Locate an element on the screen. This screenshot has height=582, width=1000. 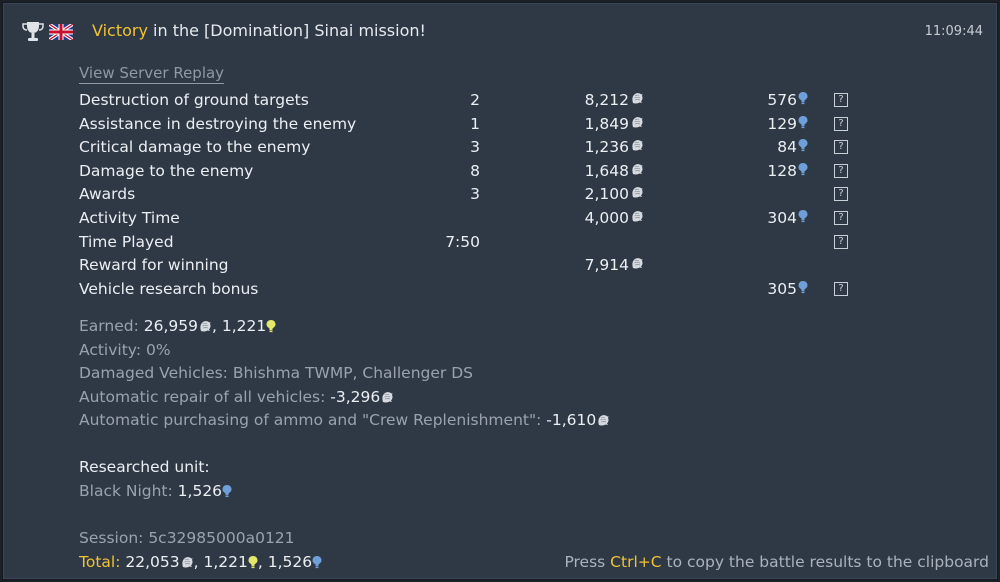
earned-line: Earned: 26,959, 1,221 is located at coordinates (177, 327).